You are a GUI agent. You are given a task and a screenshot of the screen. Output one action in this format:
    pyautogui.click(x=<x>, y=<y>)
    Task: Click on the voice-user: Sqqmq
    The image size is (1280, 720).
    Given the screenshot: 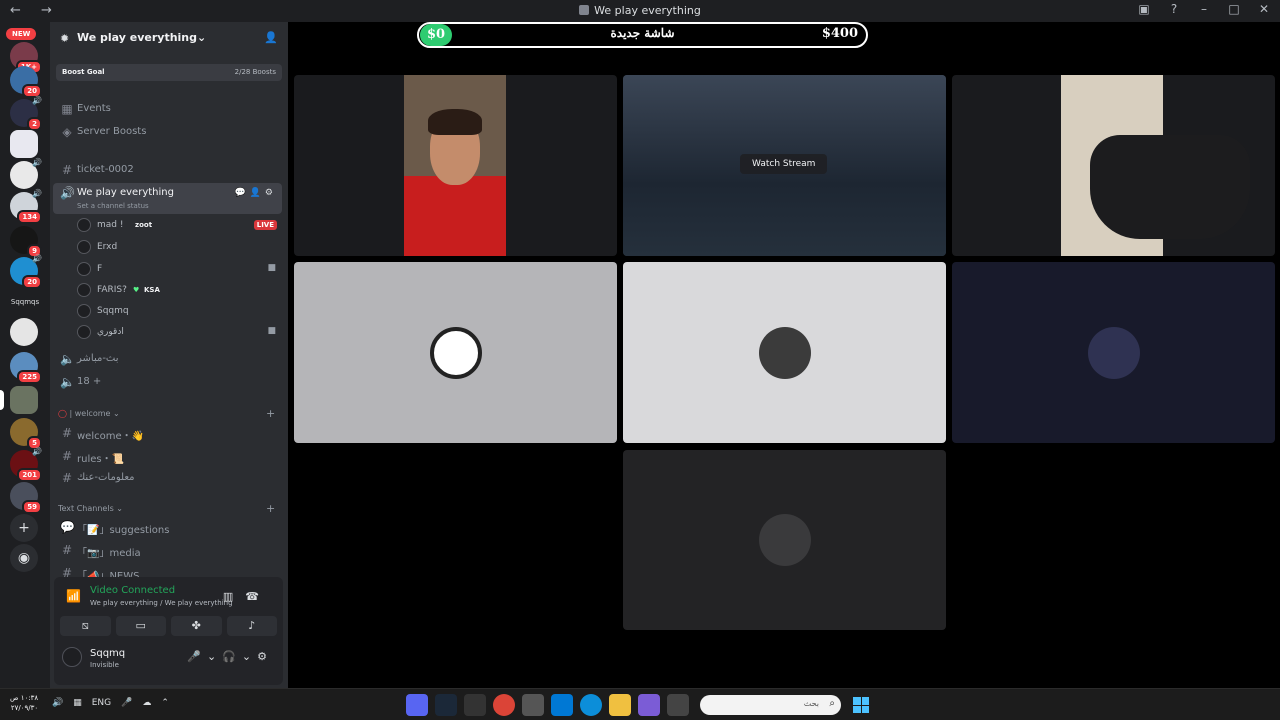 What is the action you would take?
    pyautogui.click(x=179, y=312)
    